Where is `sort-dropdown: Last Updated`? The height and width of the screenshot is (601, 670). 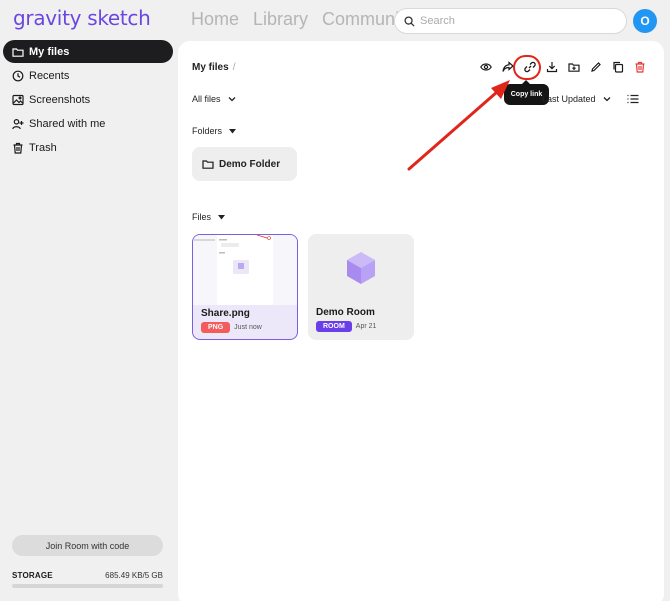 sort-dropdown: Last Updated is located at coordinates (576, 99).